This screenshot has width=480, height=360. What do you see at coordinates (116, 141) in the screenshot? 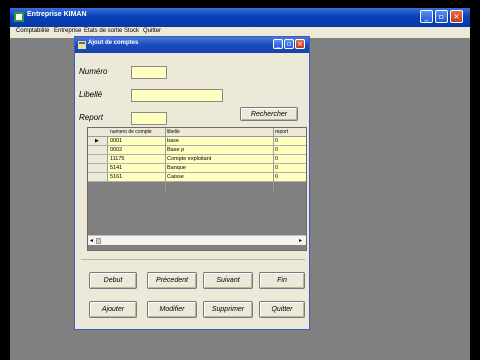
I see `cell-numero: 0001` at bounding box center [116, 141].